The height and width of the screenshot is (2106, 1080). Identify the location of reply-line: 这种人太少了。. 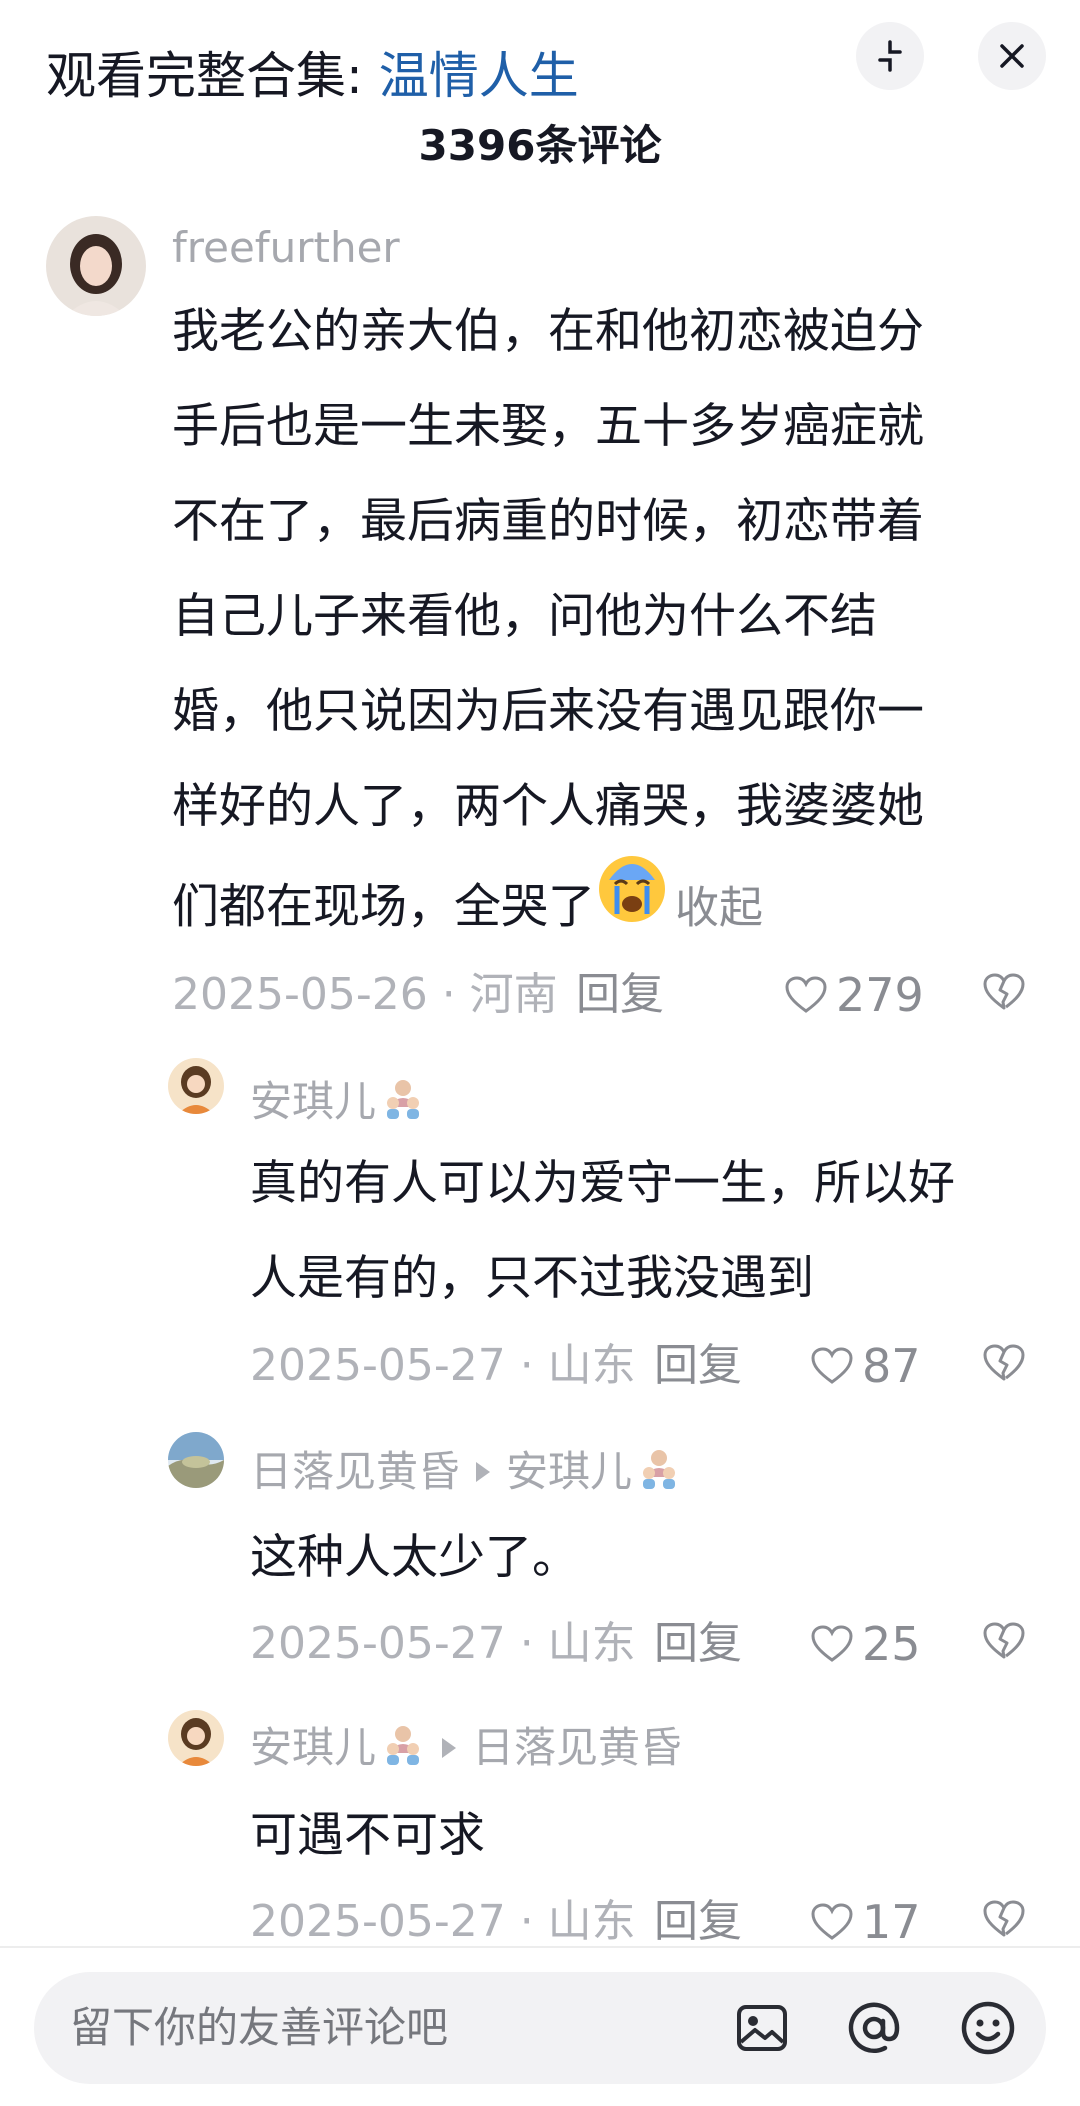
(414, 1557).